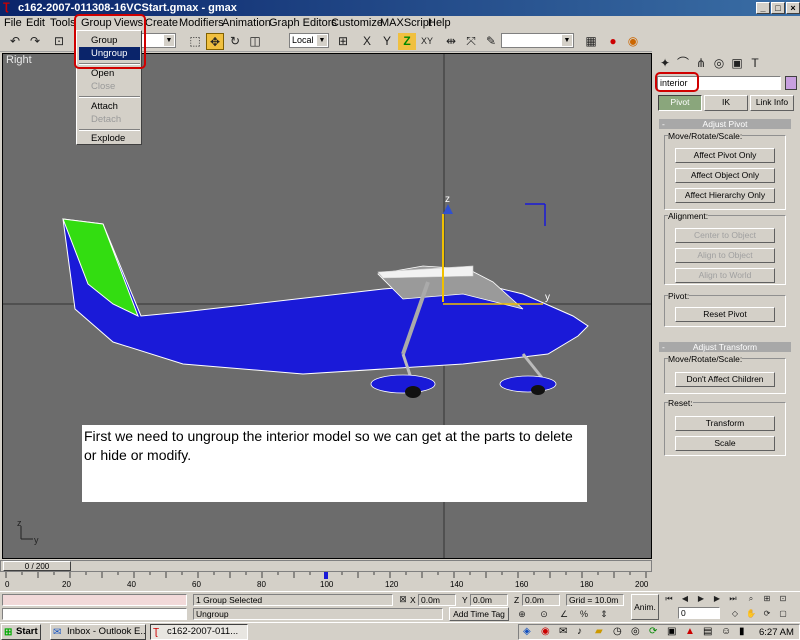  What do you see at coordinates (717, 598) in the screenshot?
I see `next-frame-icon: ▶` at bounding box center [717, 598].